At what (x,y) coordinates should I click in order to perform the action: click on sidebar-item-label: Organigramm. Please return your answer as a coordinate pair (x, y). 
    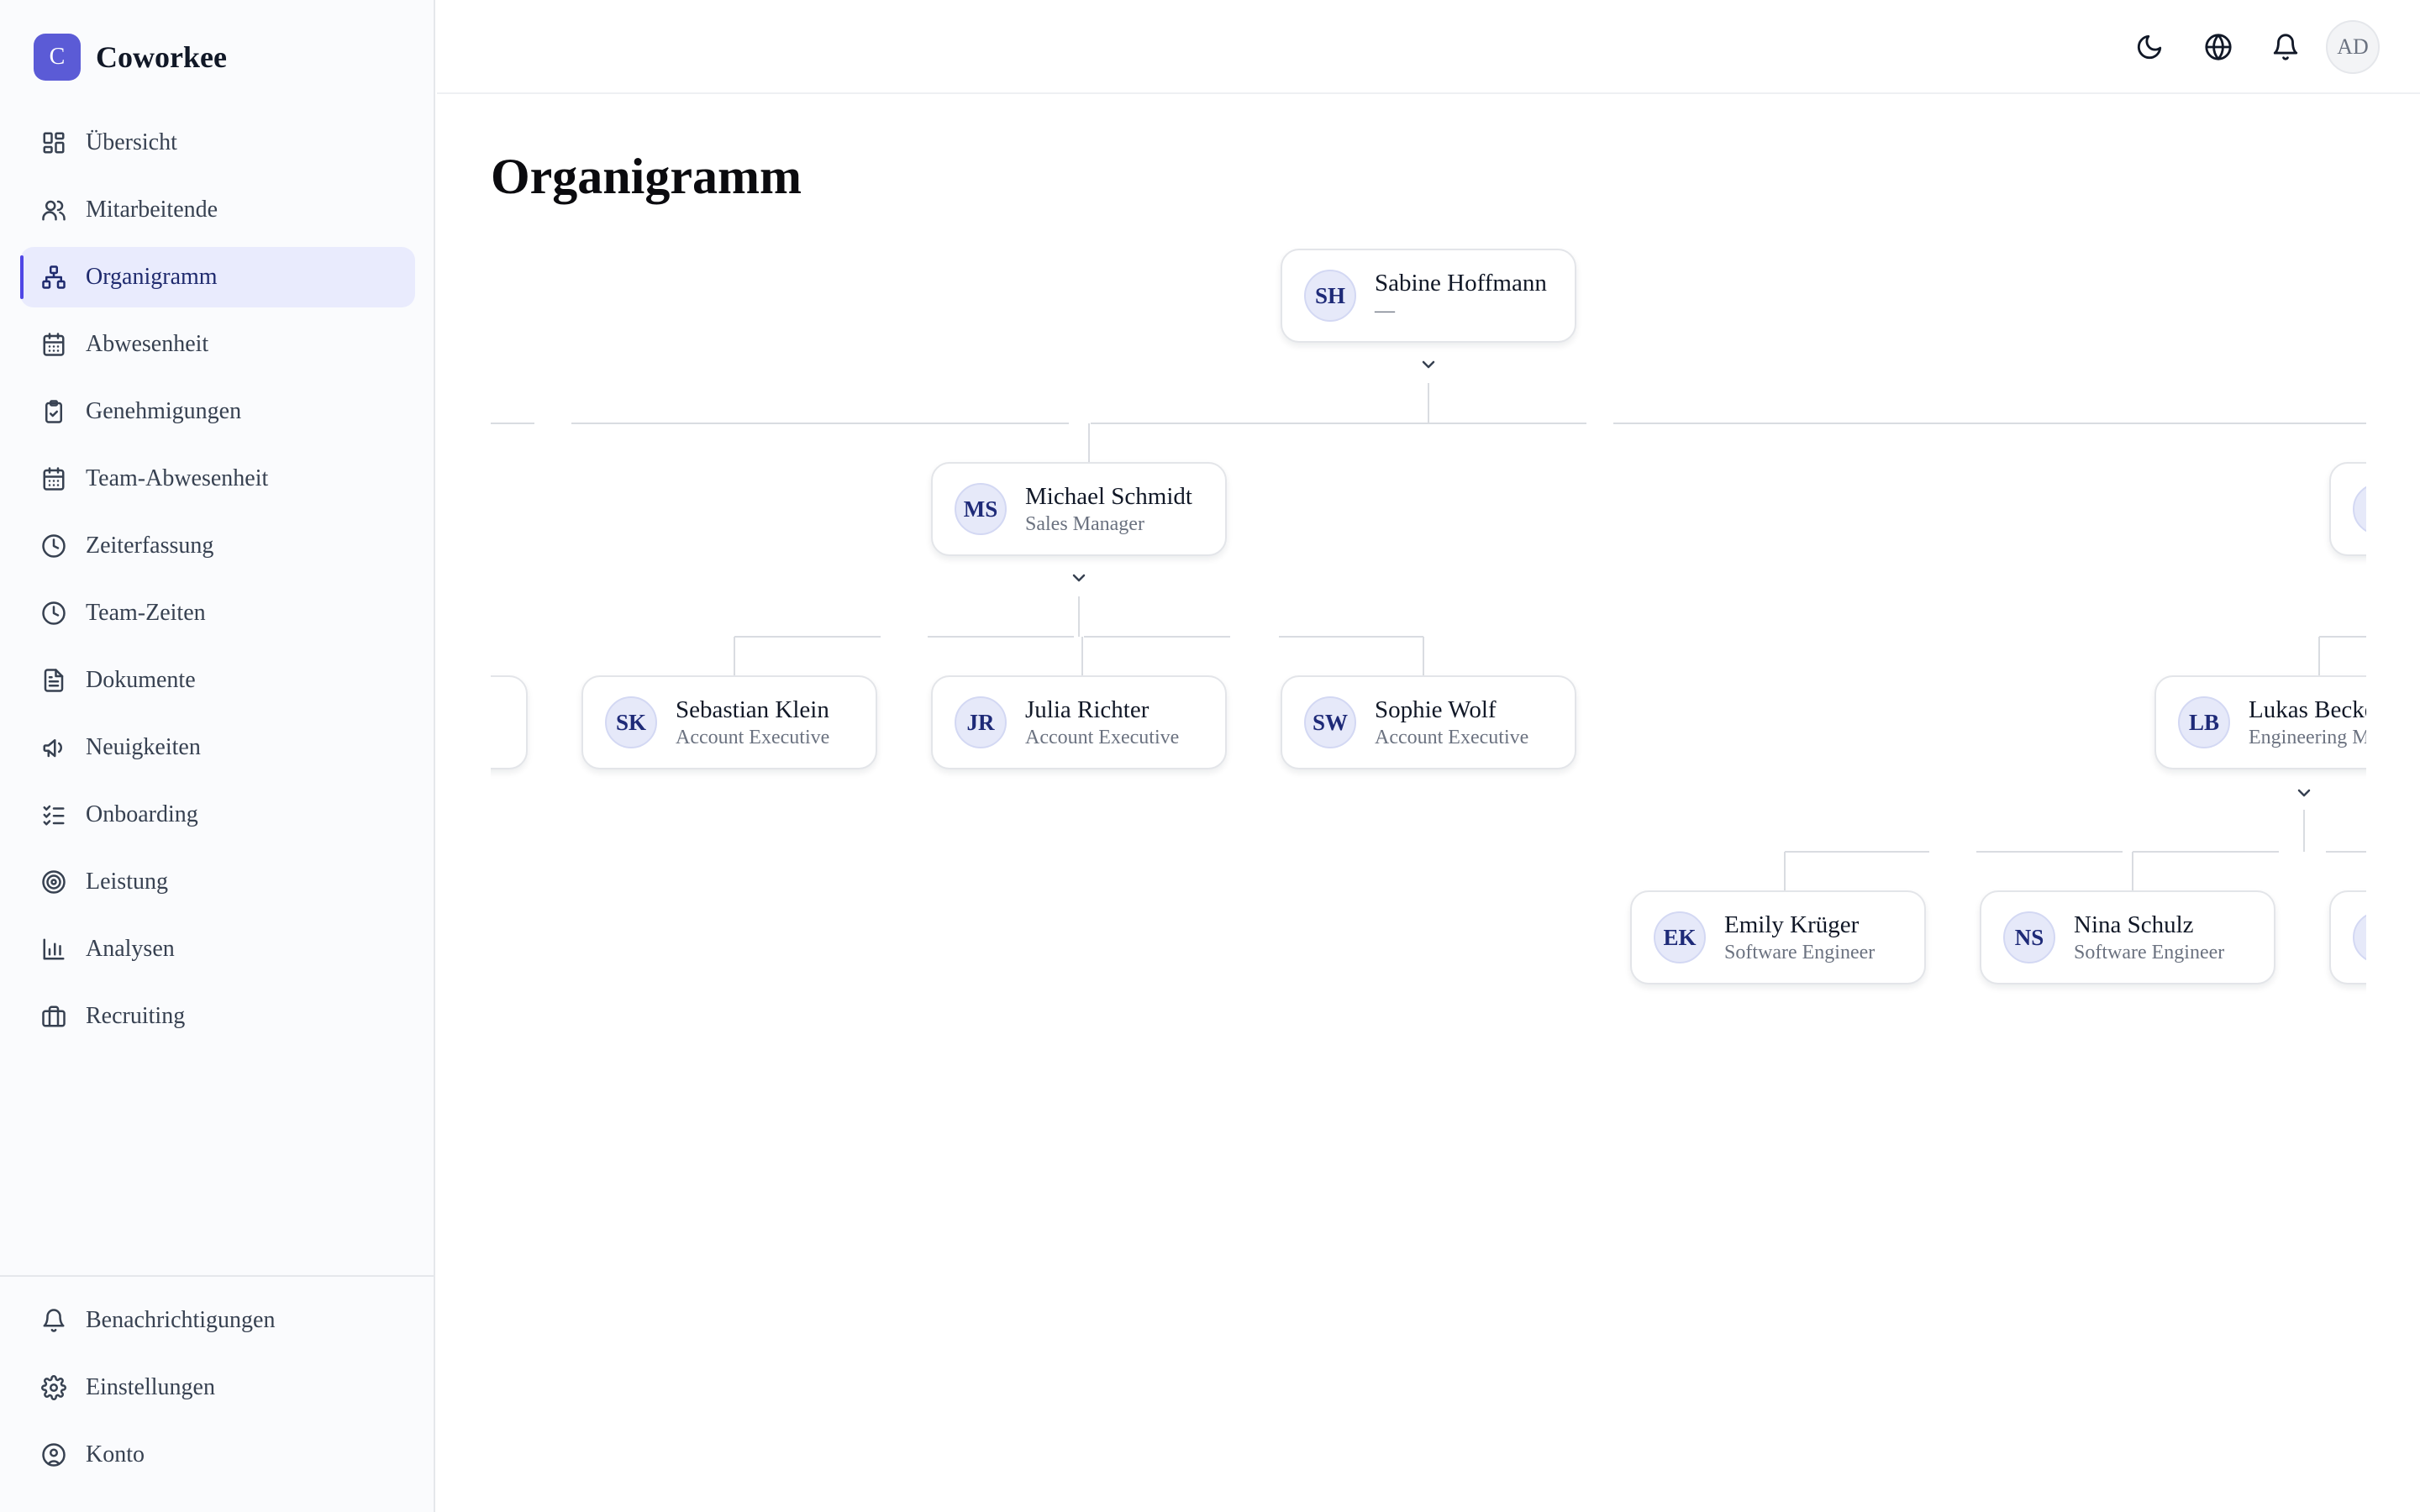
    Looking at the image, I should click on (152, 277).